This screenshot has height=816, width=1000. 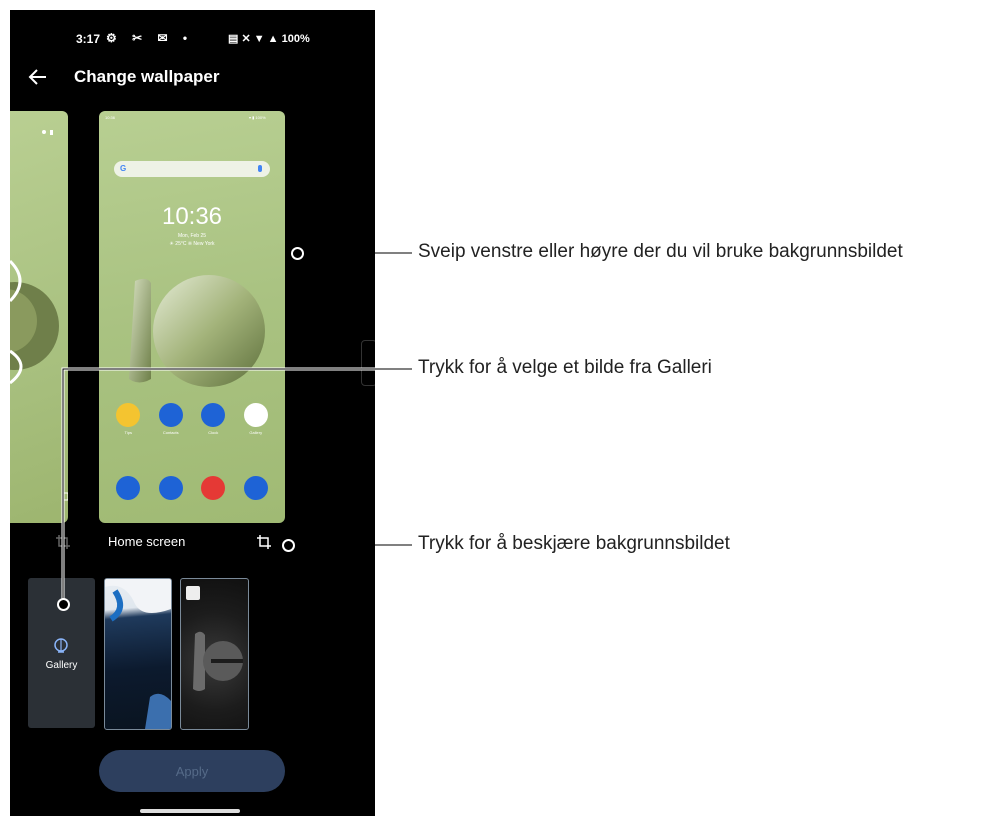 I want to click on app-gallery: Gallery, so click(x=256, y=419).